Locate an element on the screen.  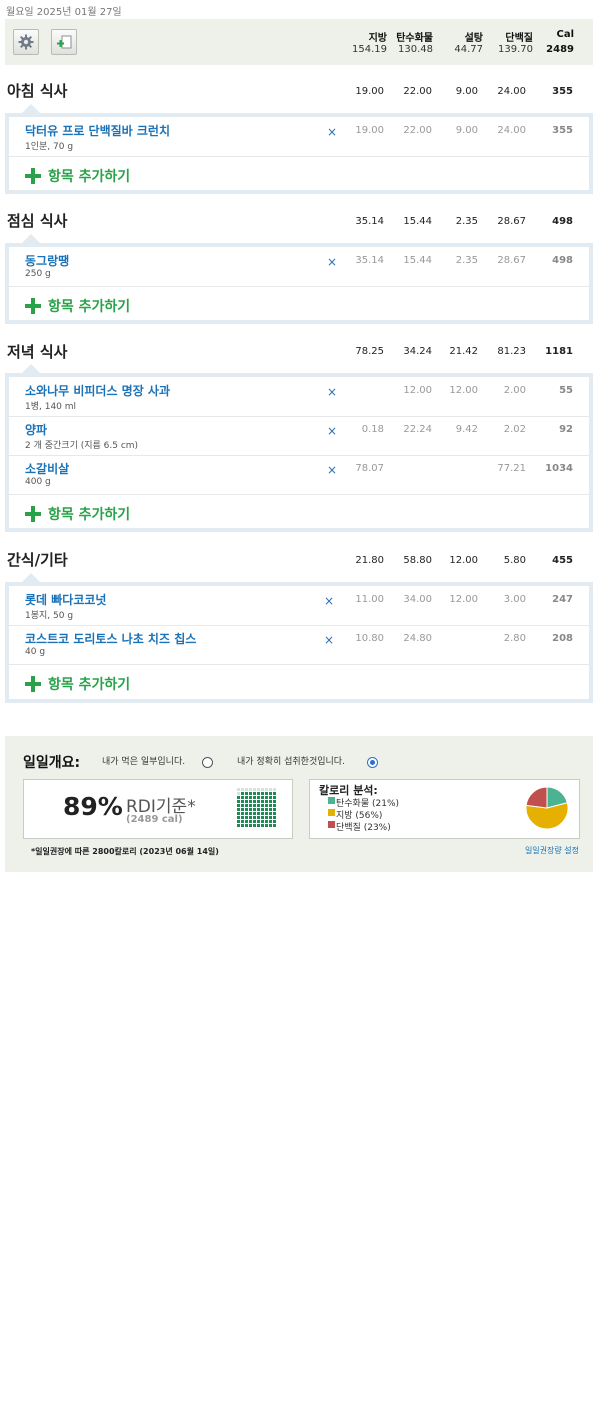
item-fat: 78.07 is located at coordinates (369, 468).